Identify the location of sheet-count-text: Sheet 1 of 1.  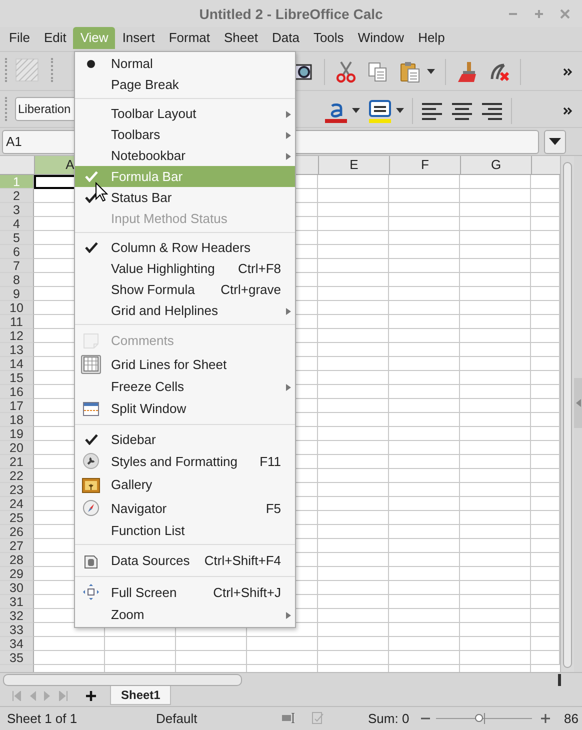
(42, 718).